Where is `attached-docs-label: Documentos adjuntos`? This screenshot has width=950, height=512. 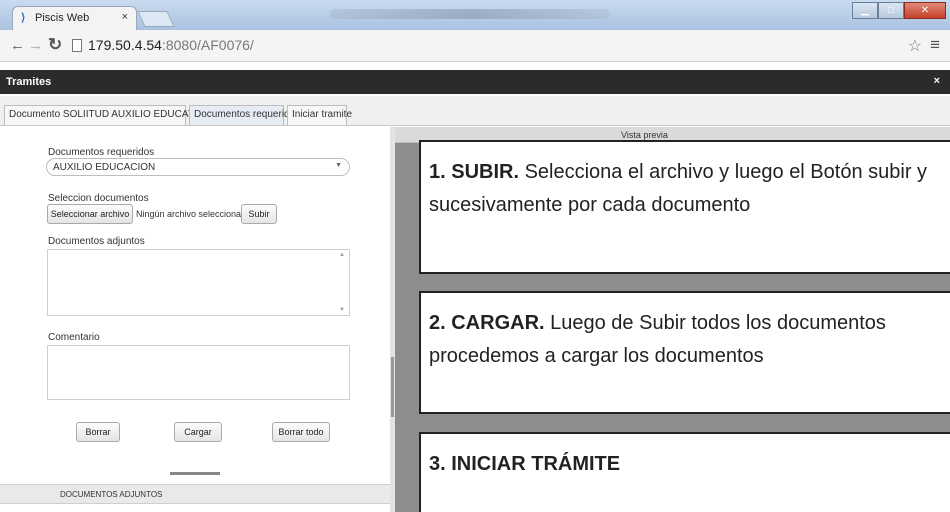 attached-docs-label: Documentos adjuntos is located at coordinates (96, 241).